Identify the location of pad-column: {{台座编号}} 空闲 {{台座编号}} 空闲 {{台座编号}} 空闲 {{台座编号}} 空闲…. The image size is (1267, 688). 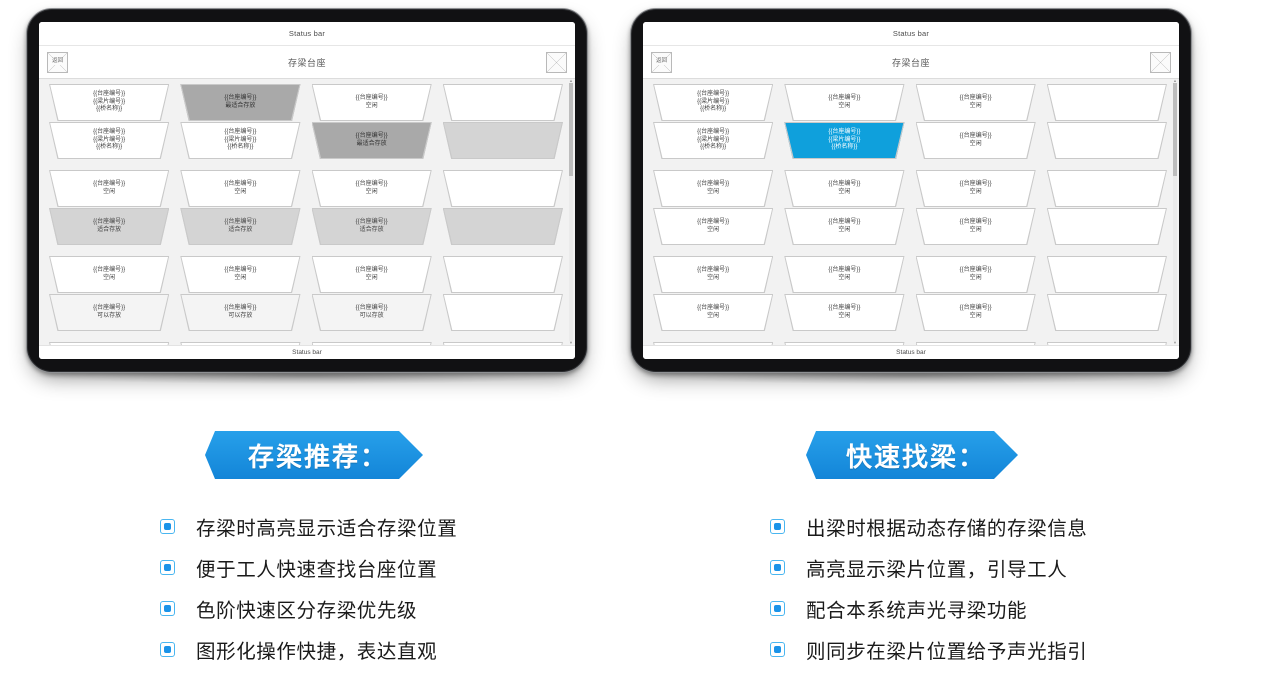
(975, 214).